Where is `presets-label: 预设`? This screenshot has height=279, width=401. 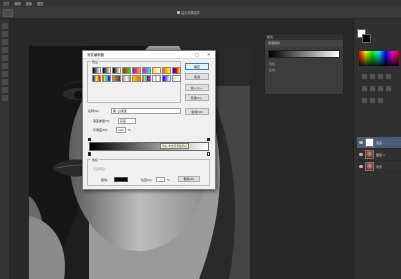 presets-label: 预设 is located at coordinates (95, 62).